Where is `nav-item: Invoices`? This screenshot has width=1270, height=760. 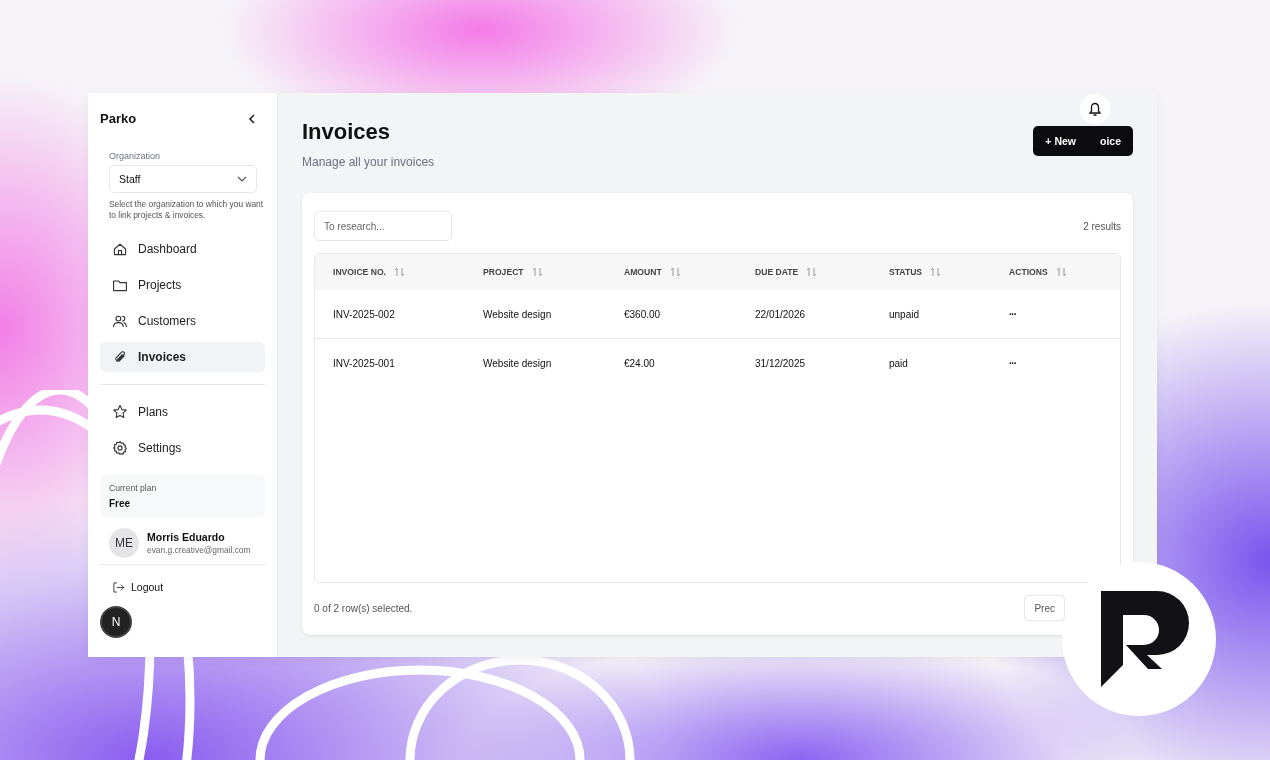
nav-item: Invoices is located at coordinates (182, 356).